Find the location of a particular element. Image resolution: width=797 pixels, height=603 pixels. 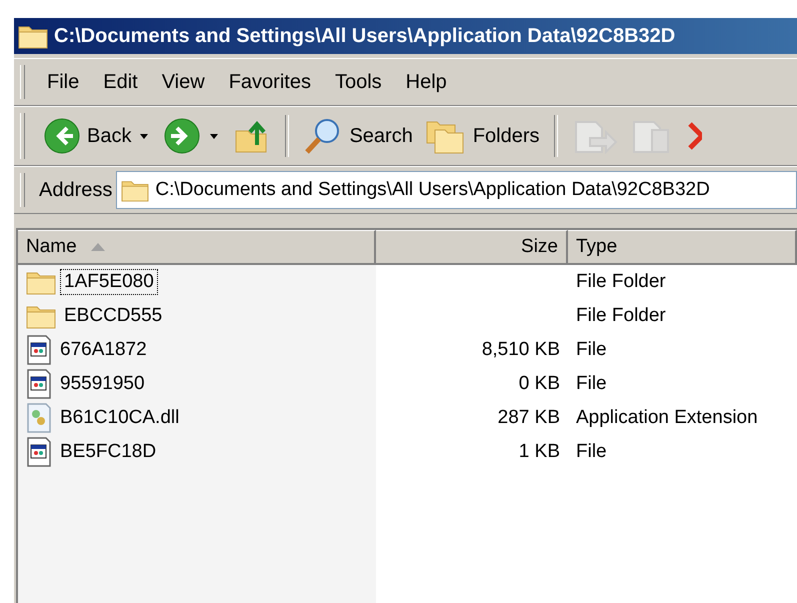

dll-file-icon is located at coordinates (39, 418).